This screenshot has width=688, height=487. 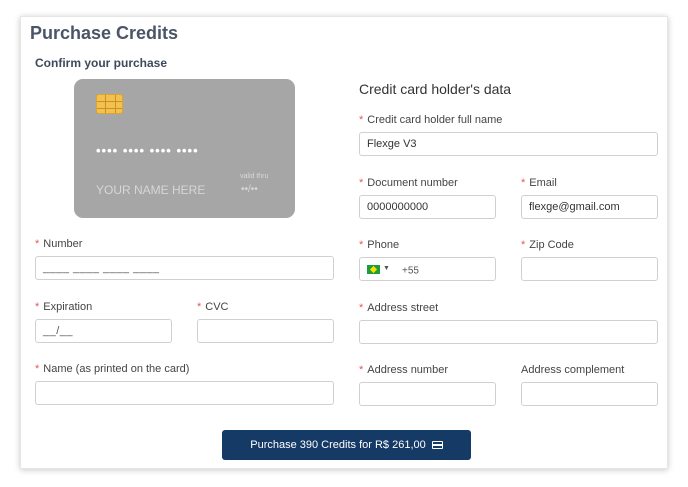 What do you see at coordinates (147, 150) in the screenshot?
I see `card-number-preview: •••• •••• •••• ••••` at bounding box center [147, 150].